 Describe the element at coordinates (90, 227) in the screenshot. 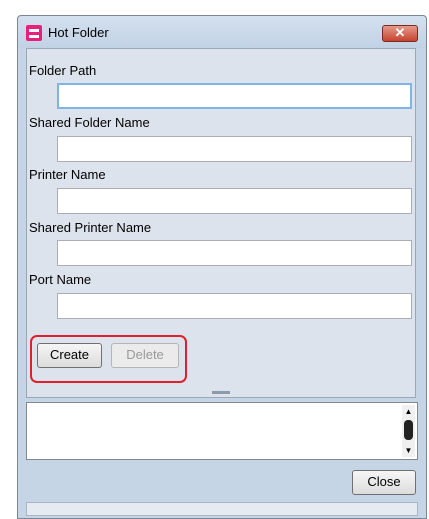

I see `shared-printer-name-label: Shared Printer Name` at that location.